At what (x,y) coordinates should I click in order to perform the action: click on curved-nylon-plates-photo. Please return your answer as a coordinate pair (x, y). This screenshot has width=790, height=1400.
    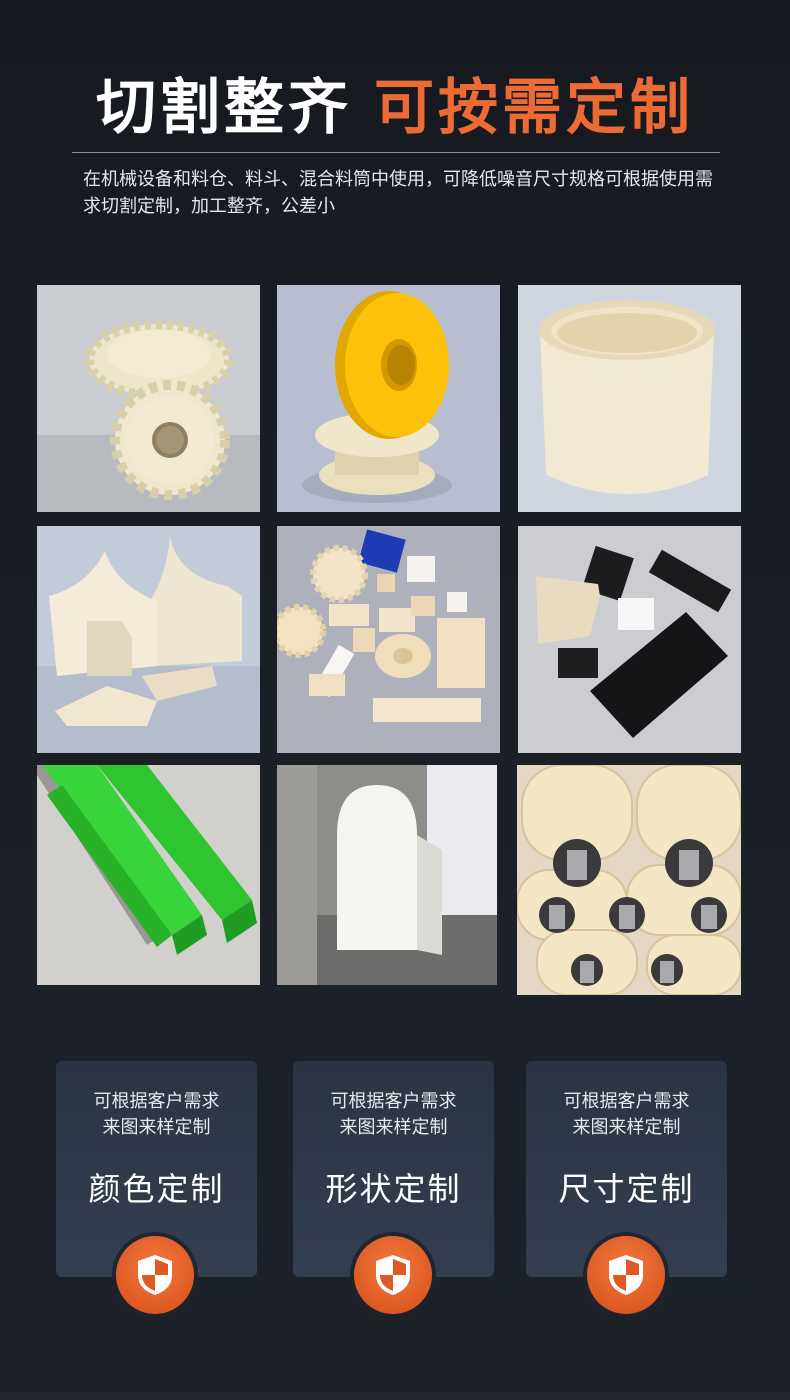
    Looking at the image, I should click on (148, 639).